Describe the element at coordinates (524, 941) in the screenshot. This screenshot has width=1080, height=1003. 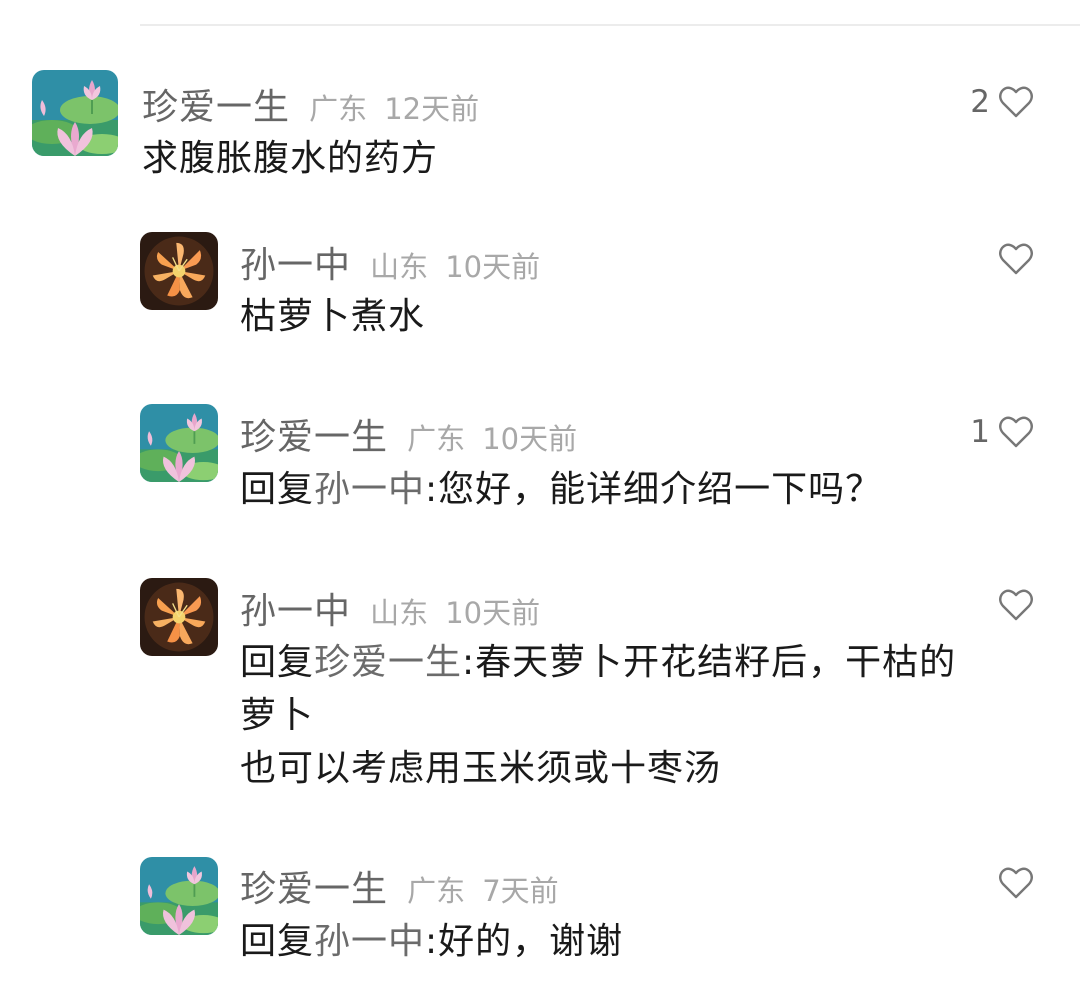
I see `comment-body: :好的，谢谢` at that location.